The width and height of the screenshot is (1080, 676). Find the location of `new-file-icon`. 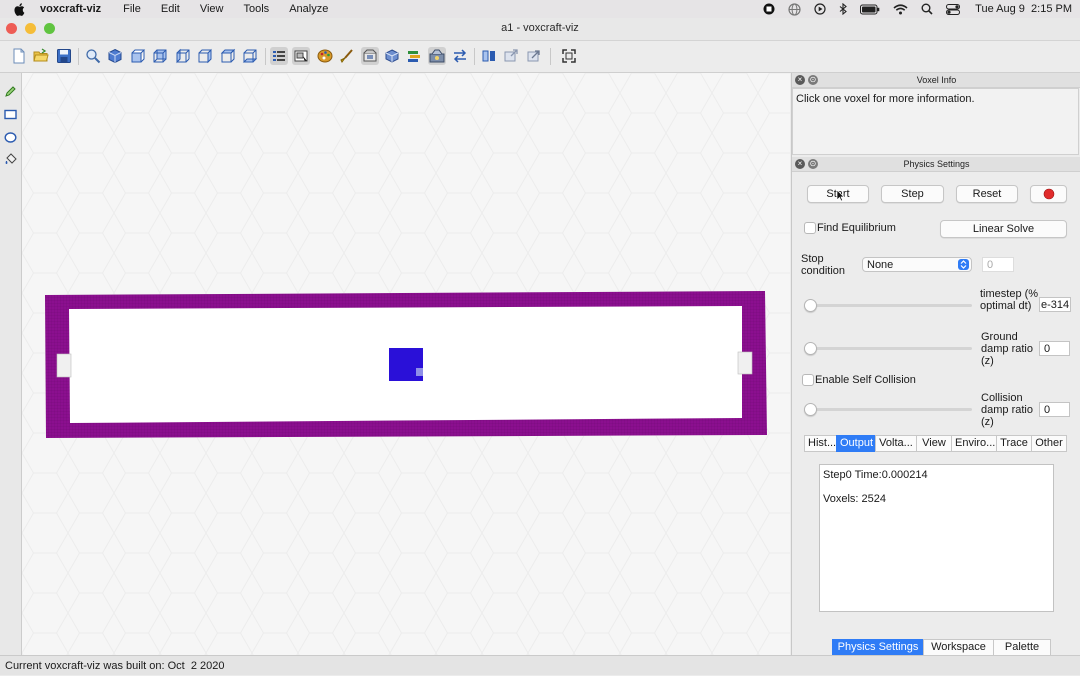

new-file-icon is located at coordinates (19, 56).